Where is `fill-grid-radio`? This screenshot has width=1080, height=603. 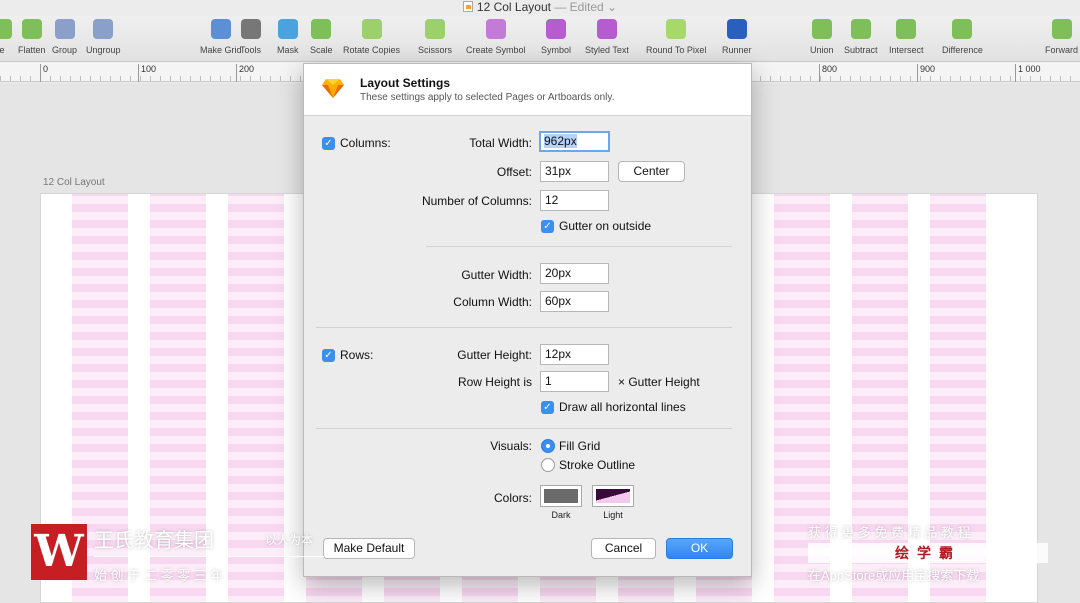
fill-grid-radio is located at coordinates (548, 446).